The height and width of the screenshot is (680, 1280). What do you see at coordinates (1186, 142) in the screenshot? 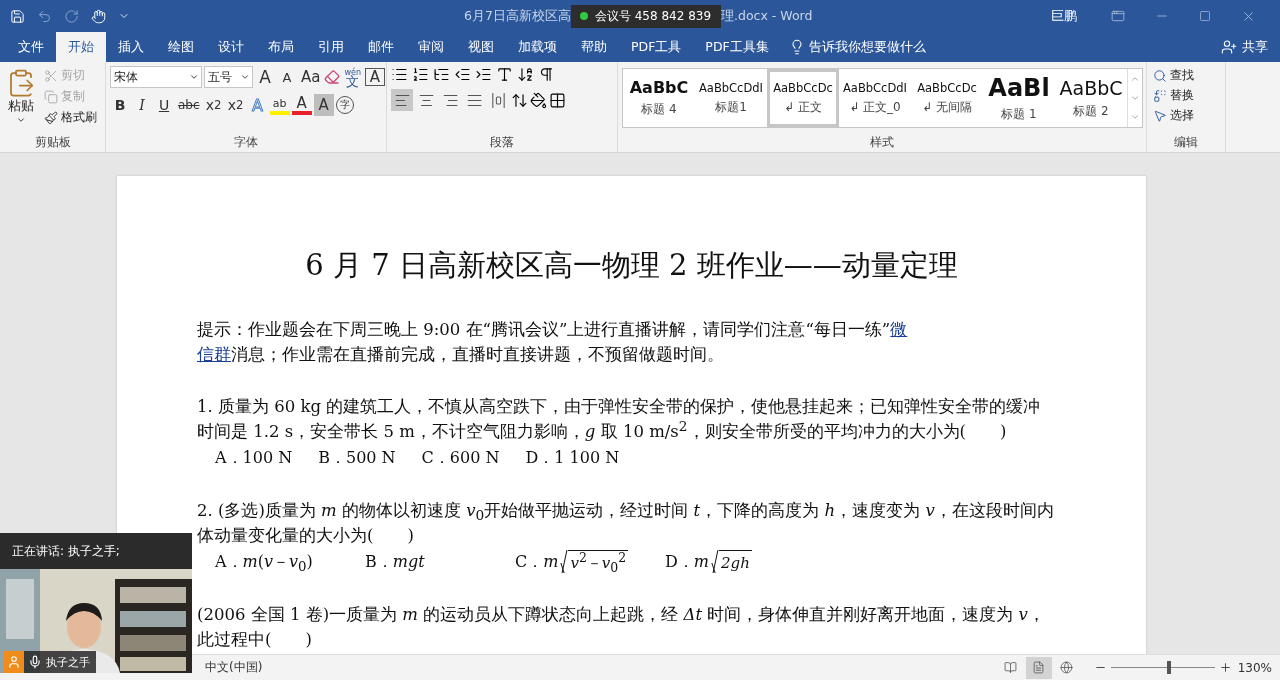
I see `group-label: 编辑` at bounding box center [1186, 142].